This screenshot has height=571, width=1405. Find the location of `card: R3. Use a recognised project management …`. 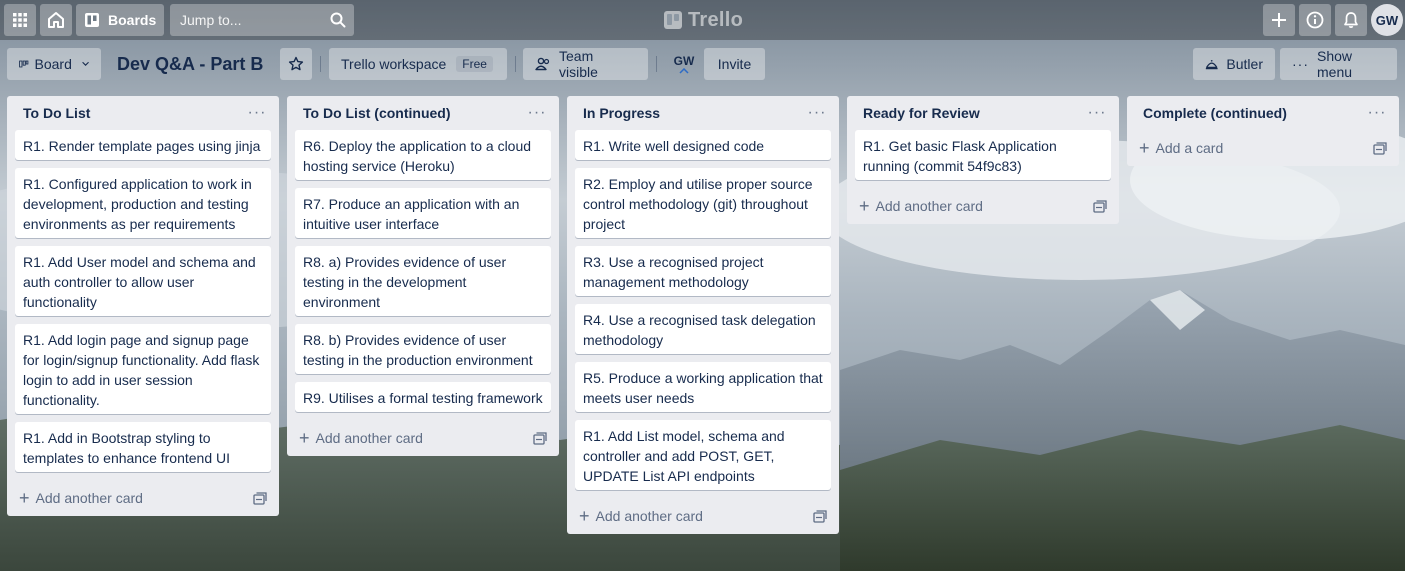

card: R3. Use a recognised project management … is located at coordinates (703, 271).